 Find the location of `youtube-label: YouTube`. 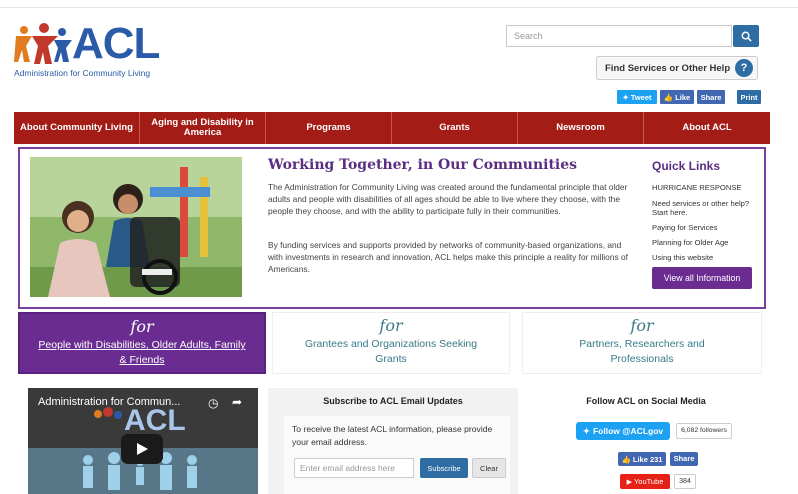

youtube-label: YouTube is located at coordinates (648, 481).